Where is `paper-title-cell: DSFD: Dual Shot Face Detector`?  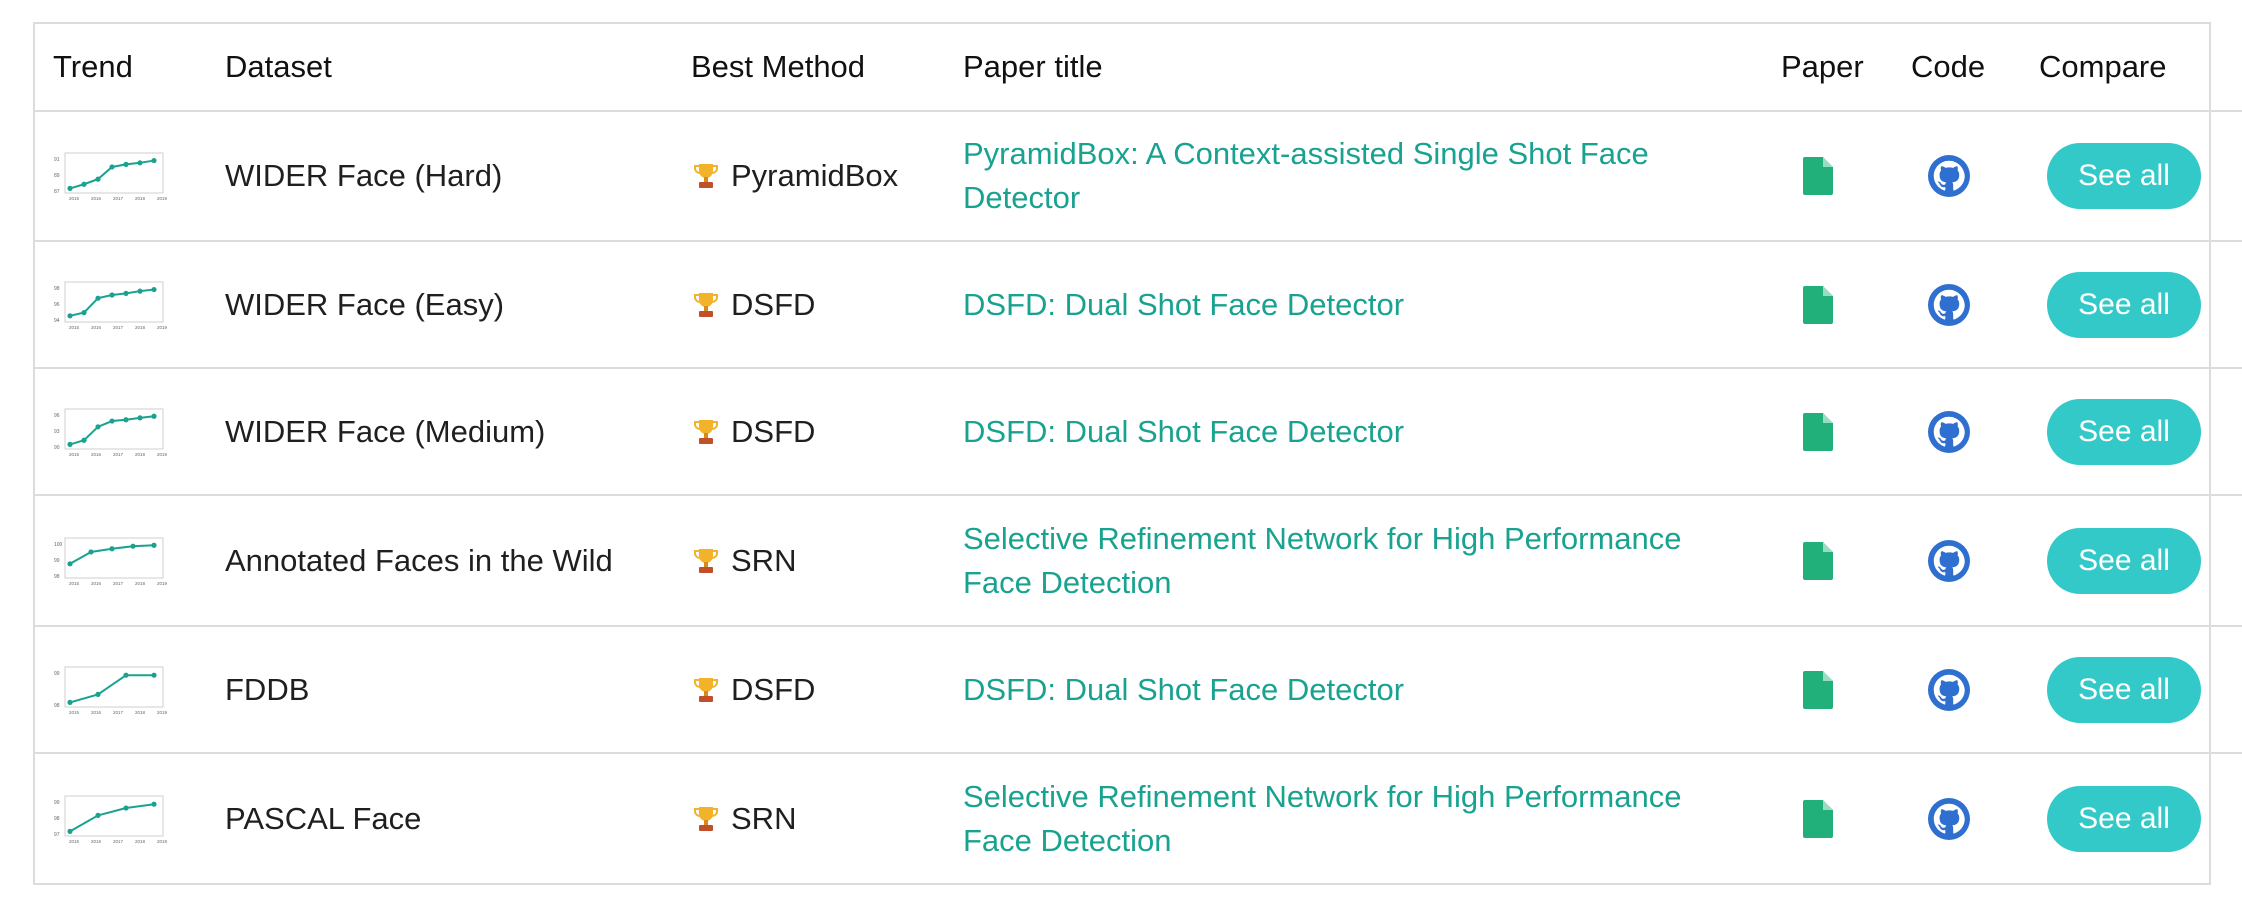
paper-title-cell: DSFD: Dual Shot Face Detector is located at coordinates (1372, 432).